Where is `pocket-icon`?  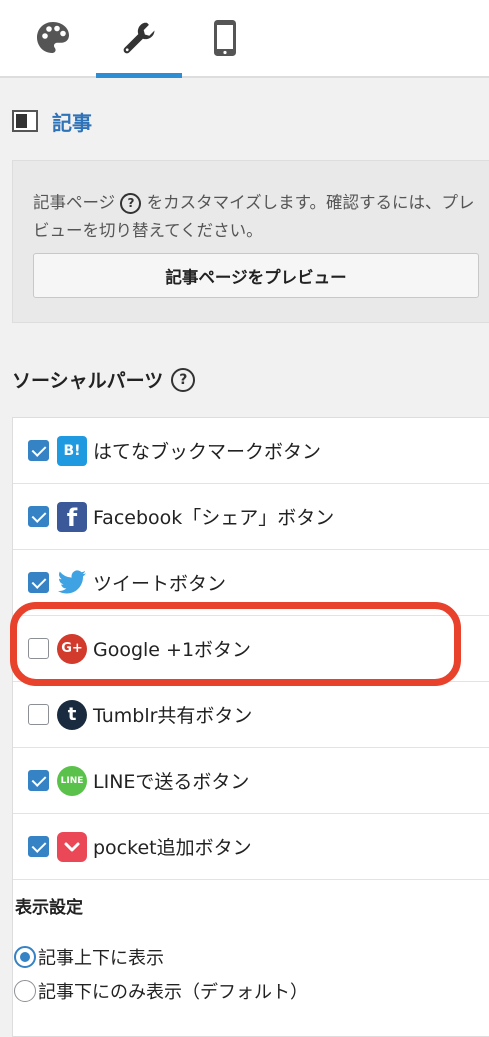 pocket-icon is located at coordinates (72, 846).